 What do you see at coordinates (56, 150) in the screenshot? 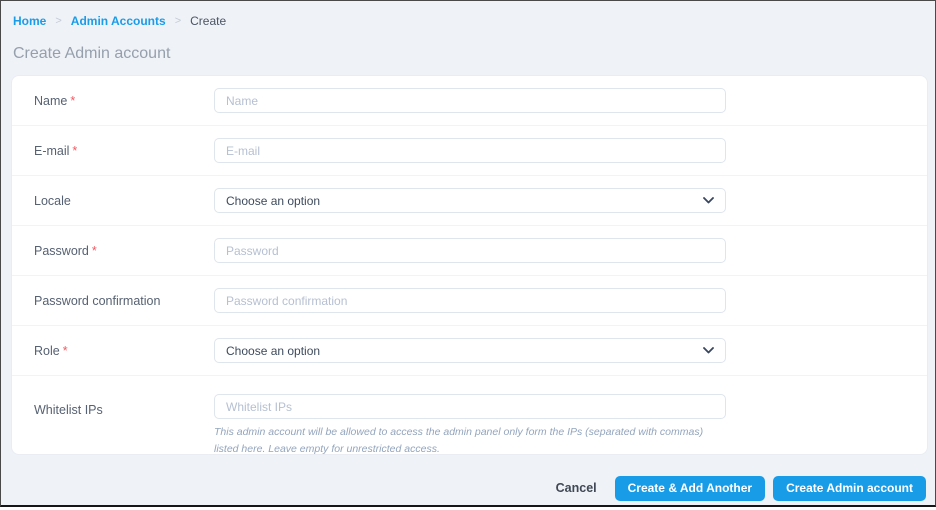
I see `email-label: E-mail *` at bounding box center [56, 150].